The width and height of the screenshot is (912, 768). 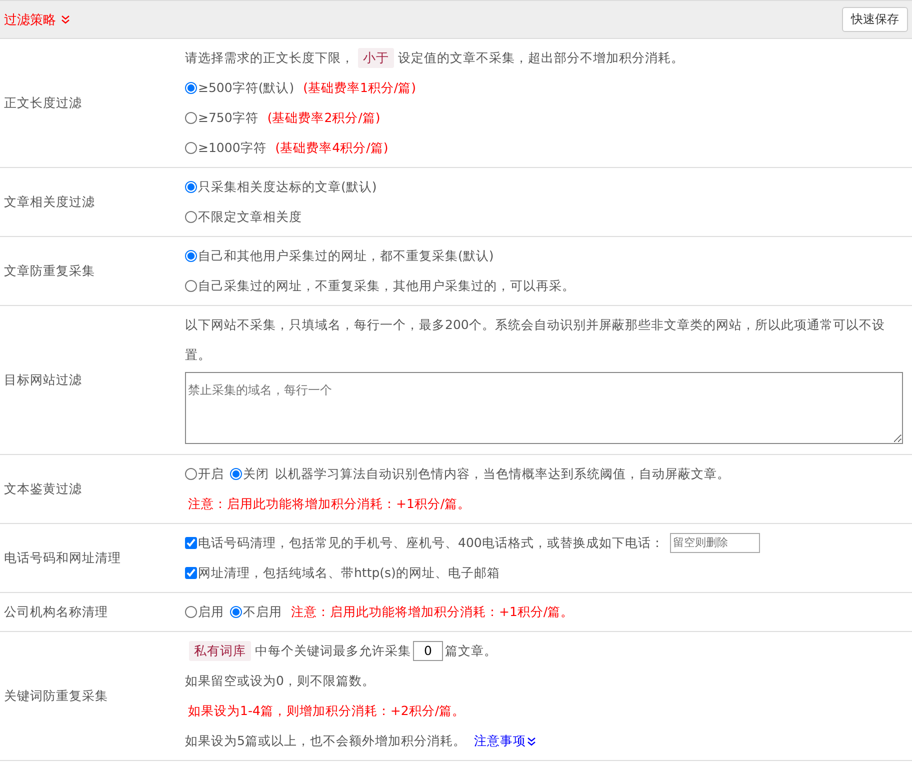 What do you see at coordinates (62, 558) in the screenshot?
I see `row-label: 电话号码和网址清理` at bounding box center [62, 558].